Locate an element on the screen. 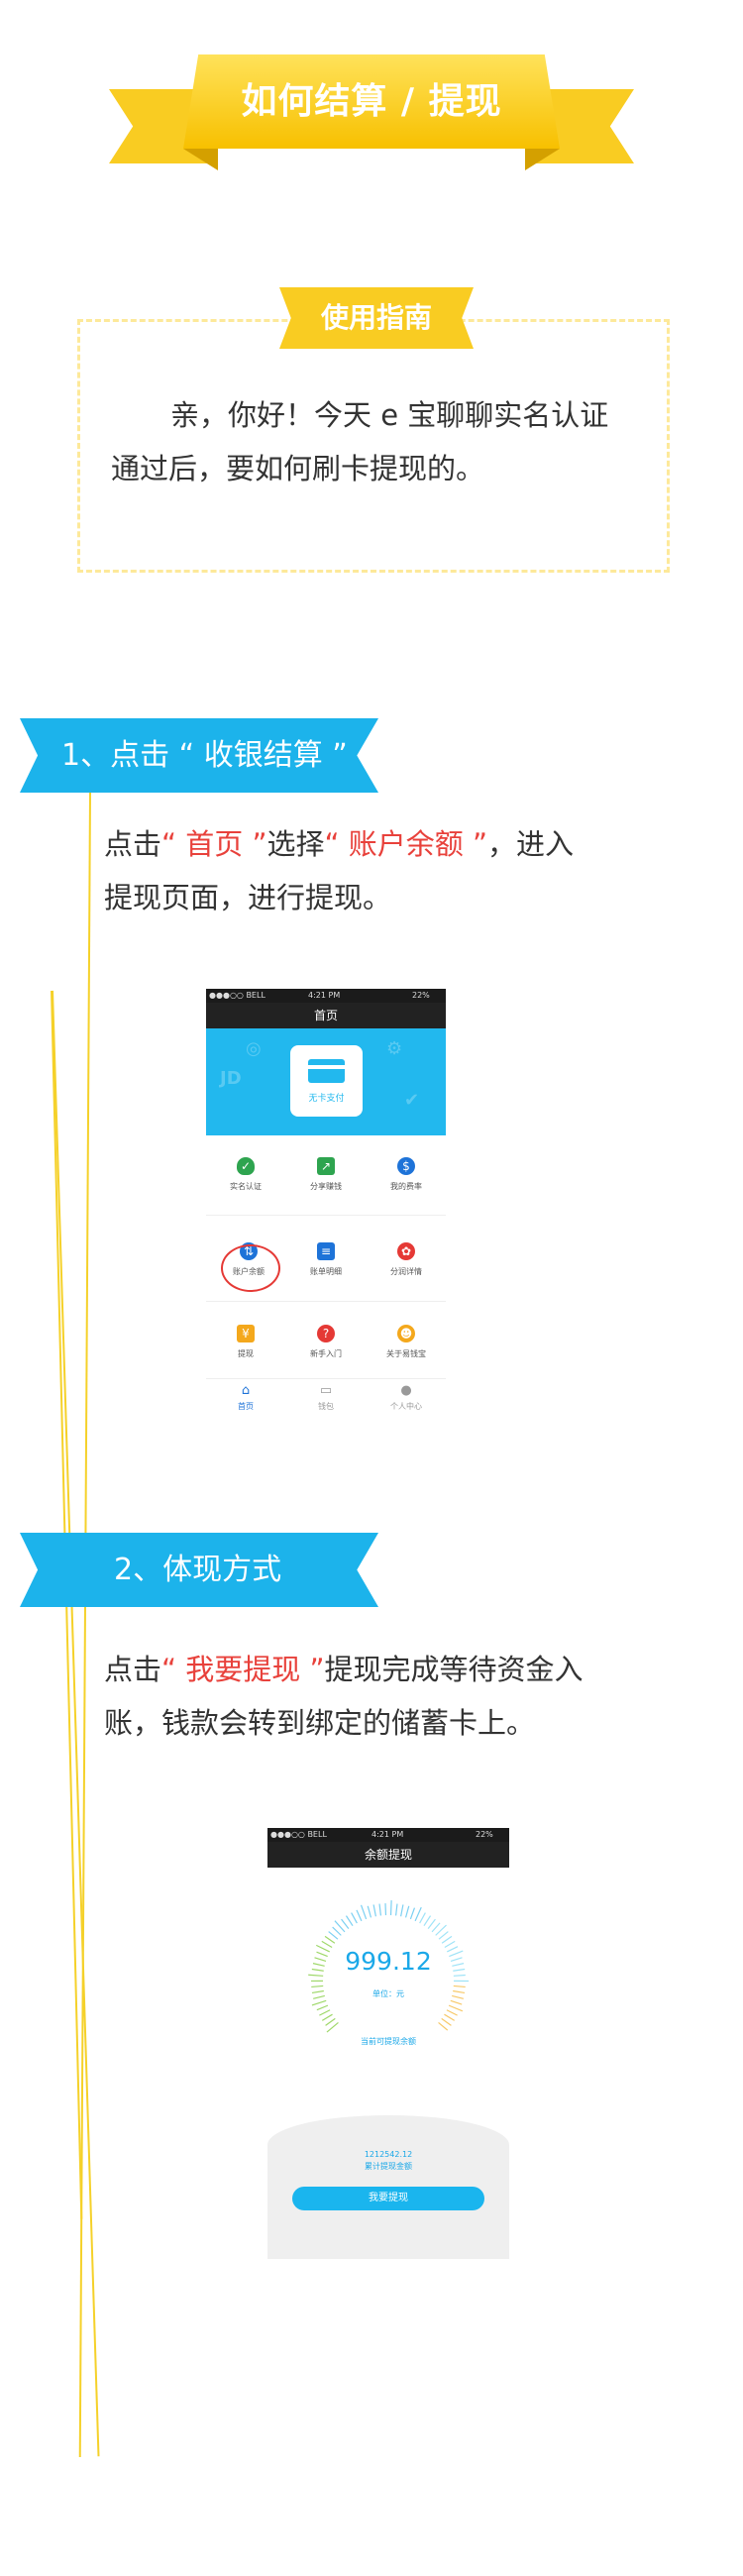  tab-home: ⌂ 首页 is located at coordinates (246, 1397).